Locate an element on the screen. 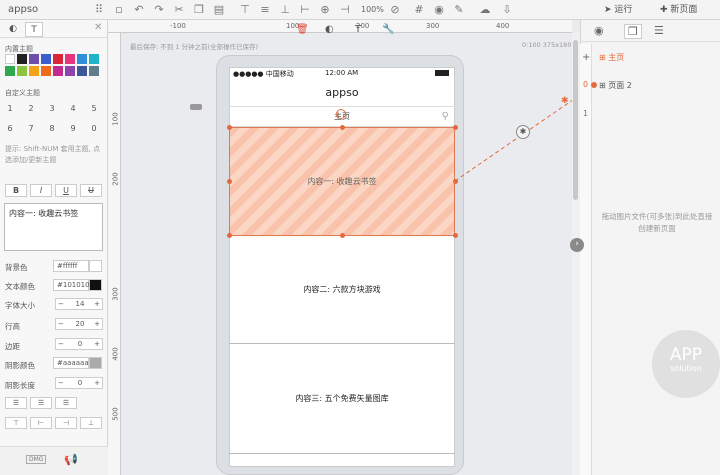 This screenshot has height=475, width=720. bold-button: B is located at coordinates (16, 190).